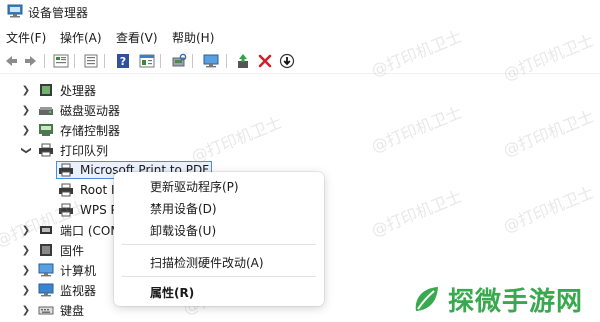 Image resolution: width=600 pixels, height=322 pixels. Describe the element at coordinates (81, 37) in the screenshot. I see `menu-action: 操作(A)` at that location.